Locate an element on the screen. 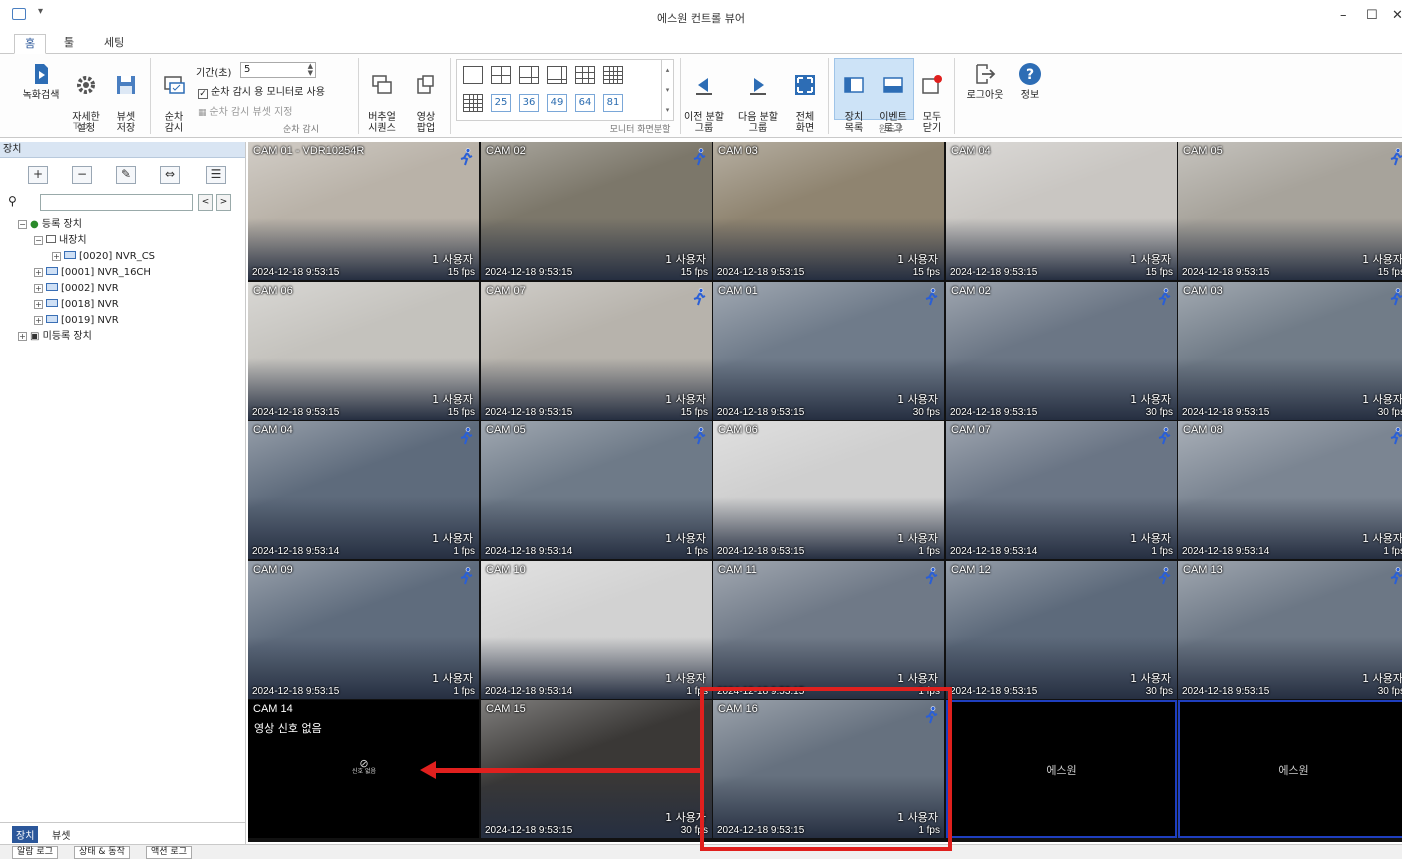  layout-8-icon is located at coordinates (557, 75).